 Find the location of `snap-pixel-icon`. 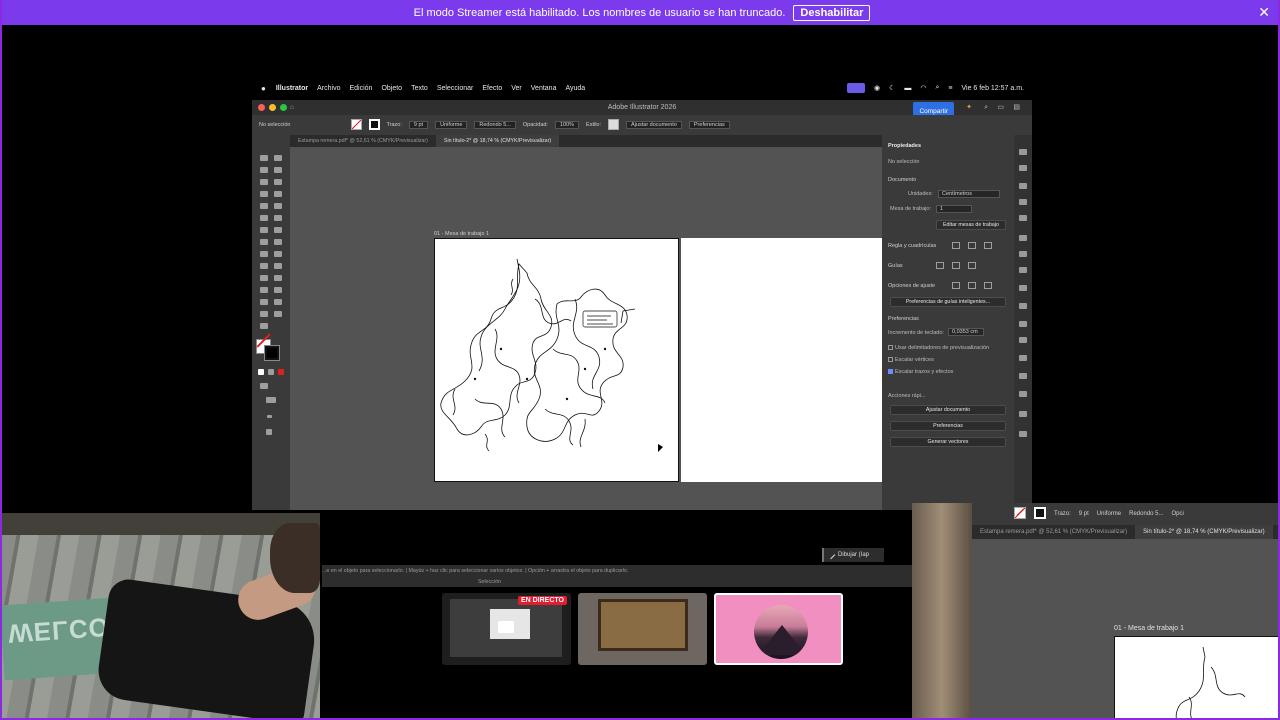

snap-pixel-icon is located at coordinates (972, 285).